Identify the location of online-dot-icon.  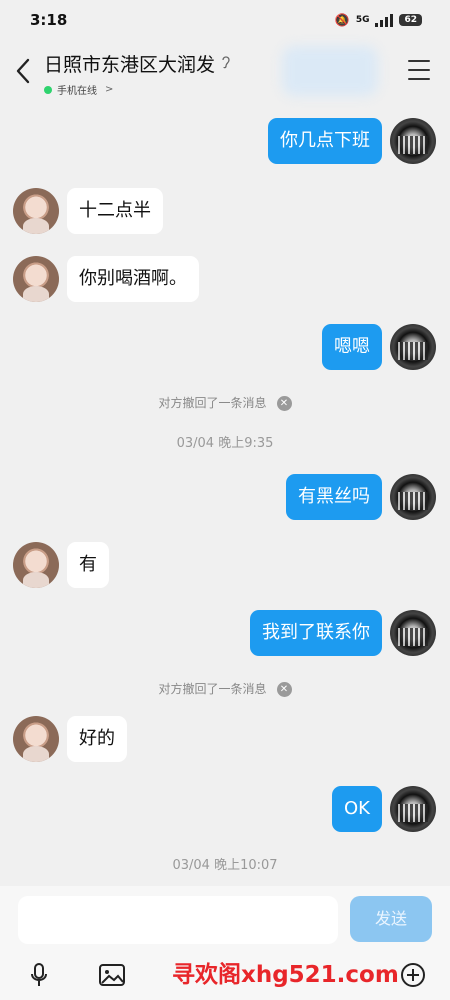
(48, 89).